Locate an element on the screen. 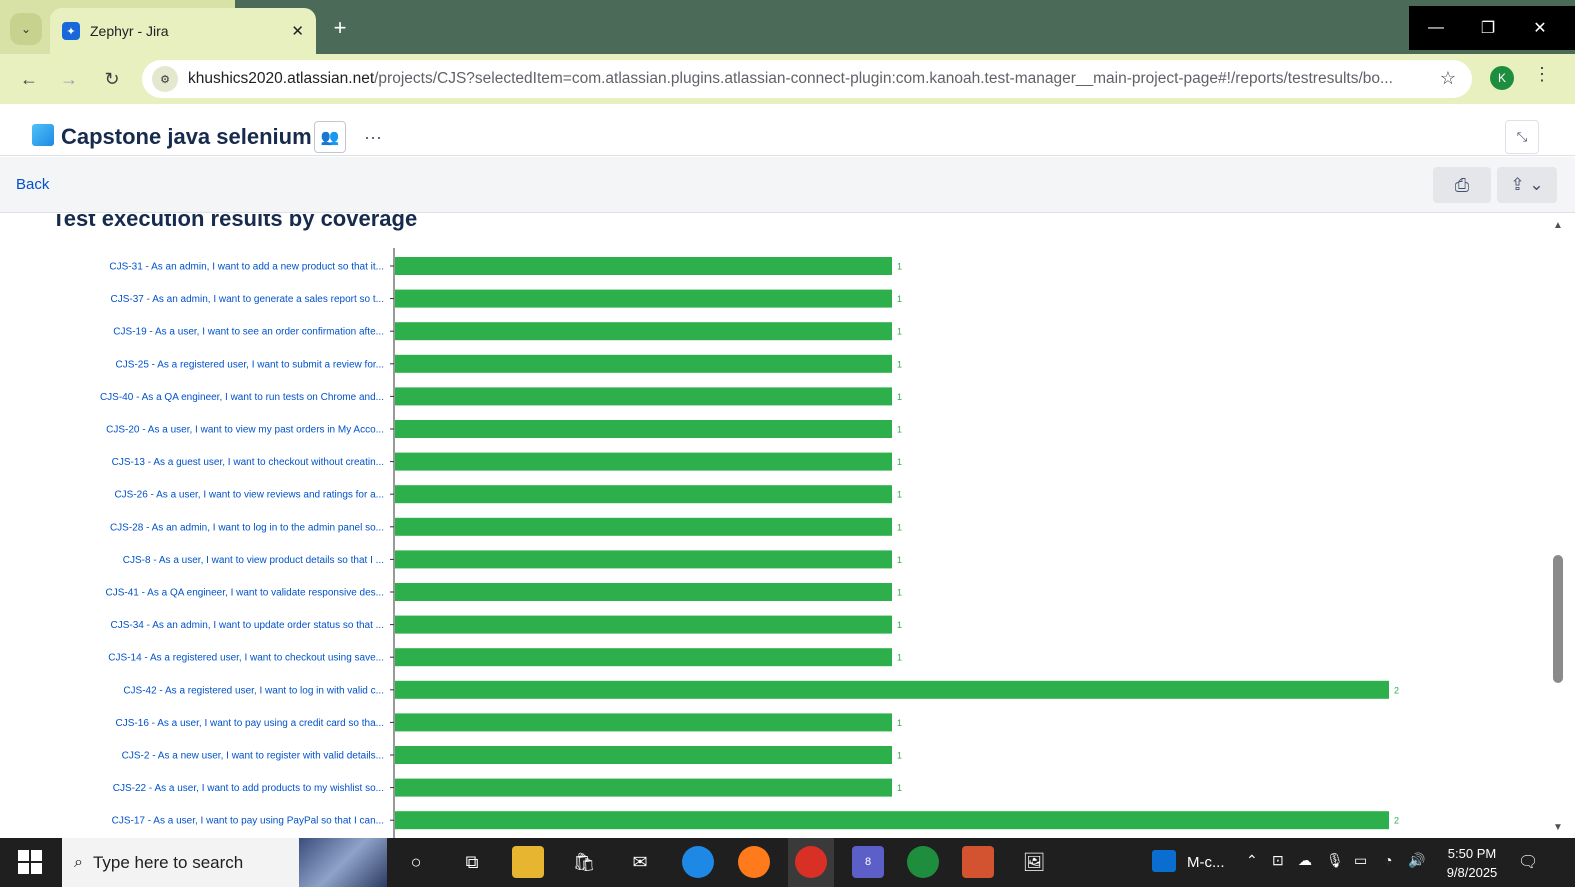 The image size is (1575, 887). tray-app-icon is located at coordinates (1164, 861).